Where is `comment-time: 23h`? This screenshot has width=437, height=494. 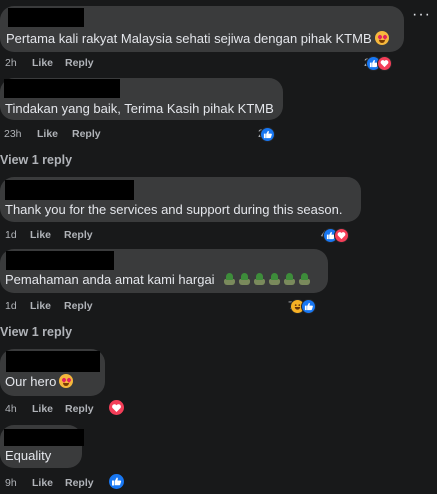 comment-time: 23h is located at coordinates (13, 134).